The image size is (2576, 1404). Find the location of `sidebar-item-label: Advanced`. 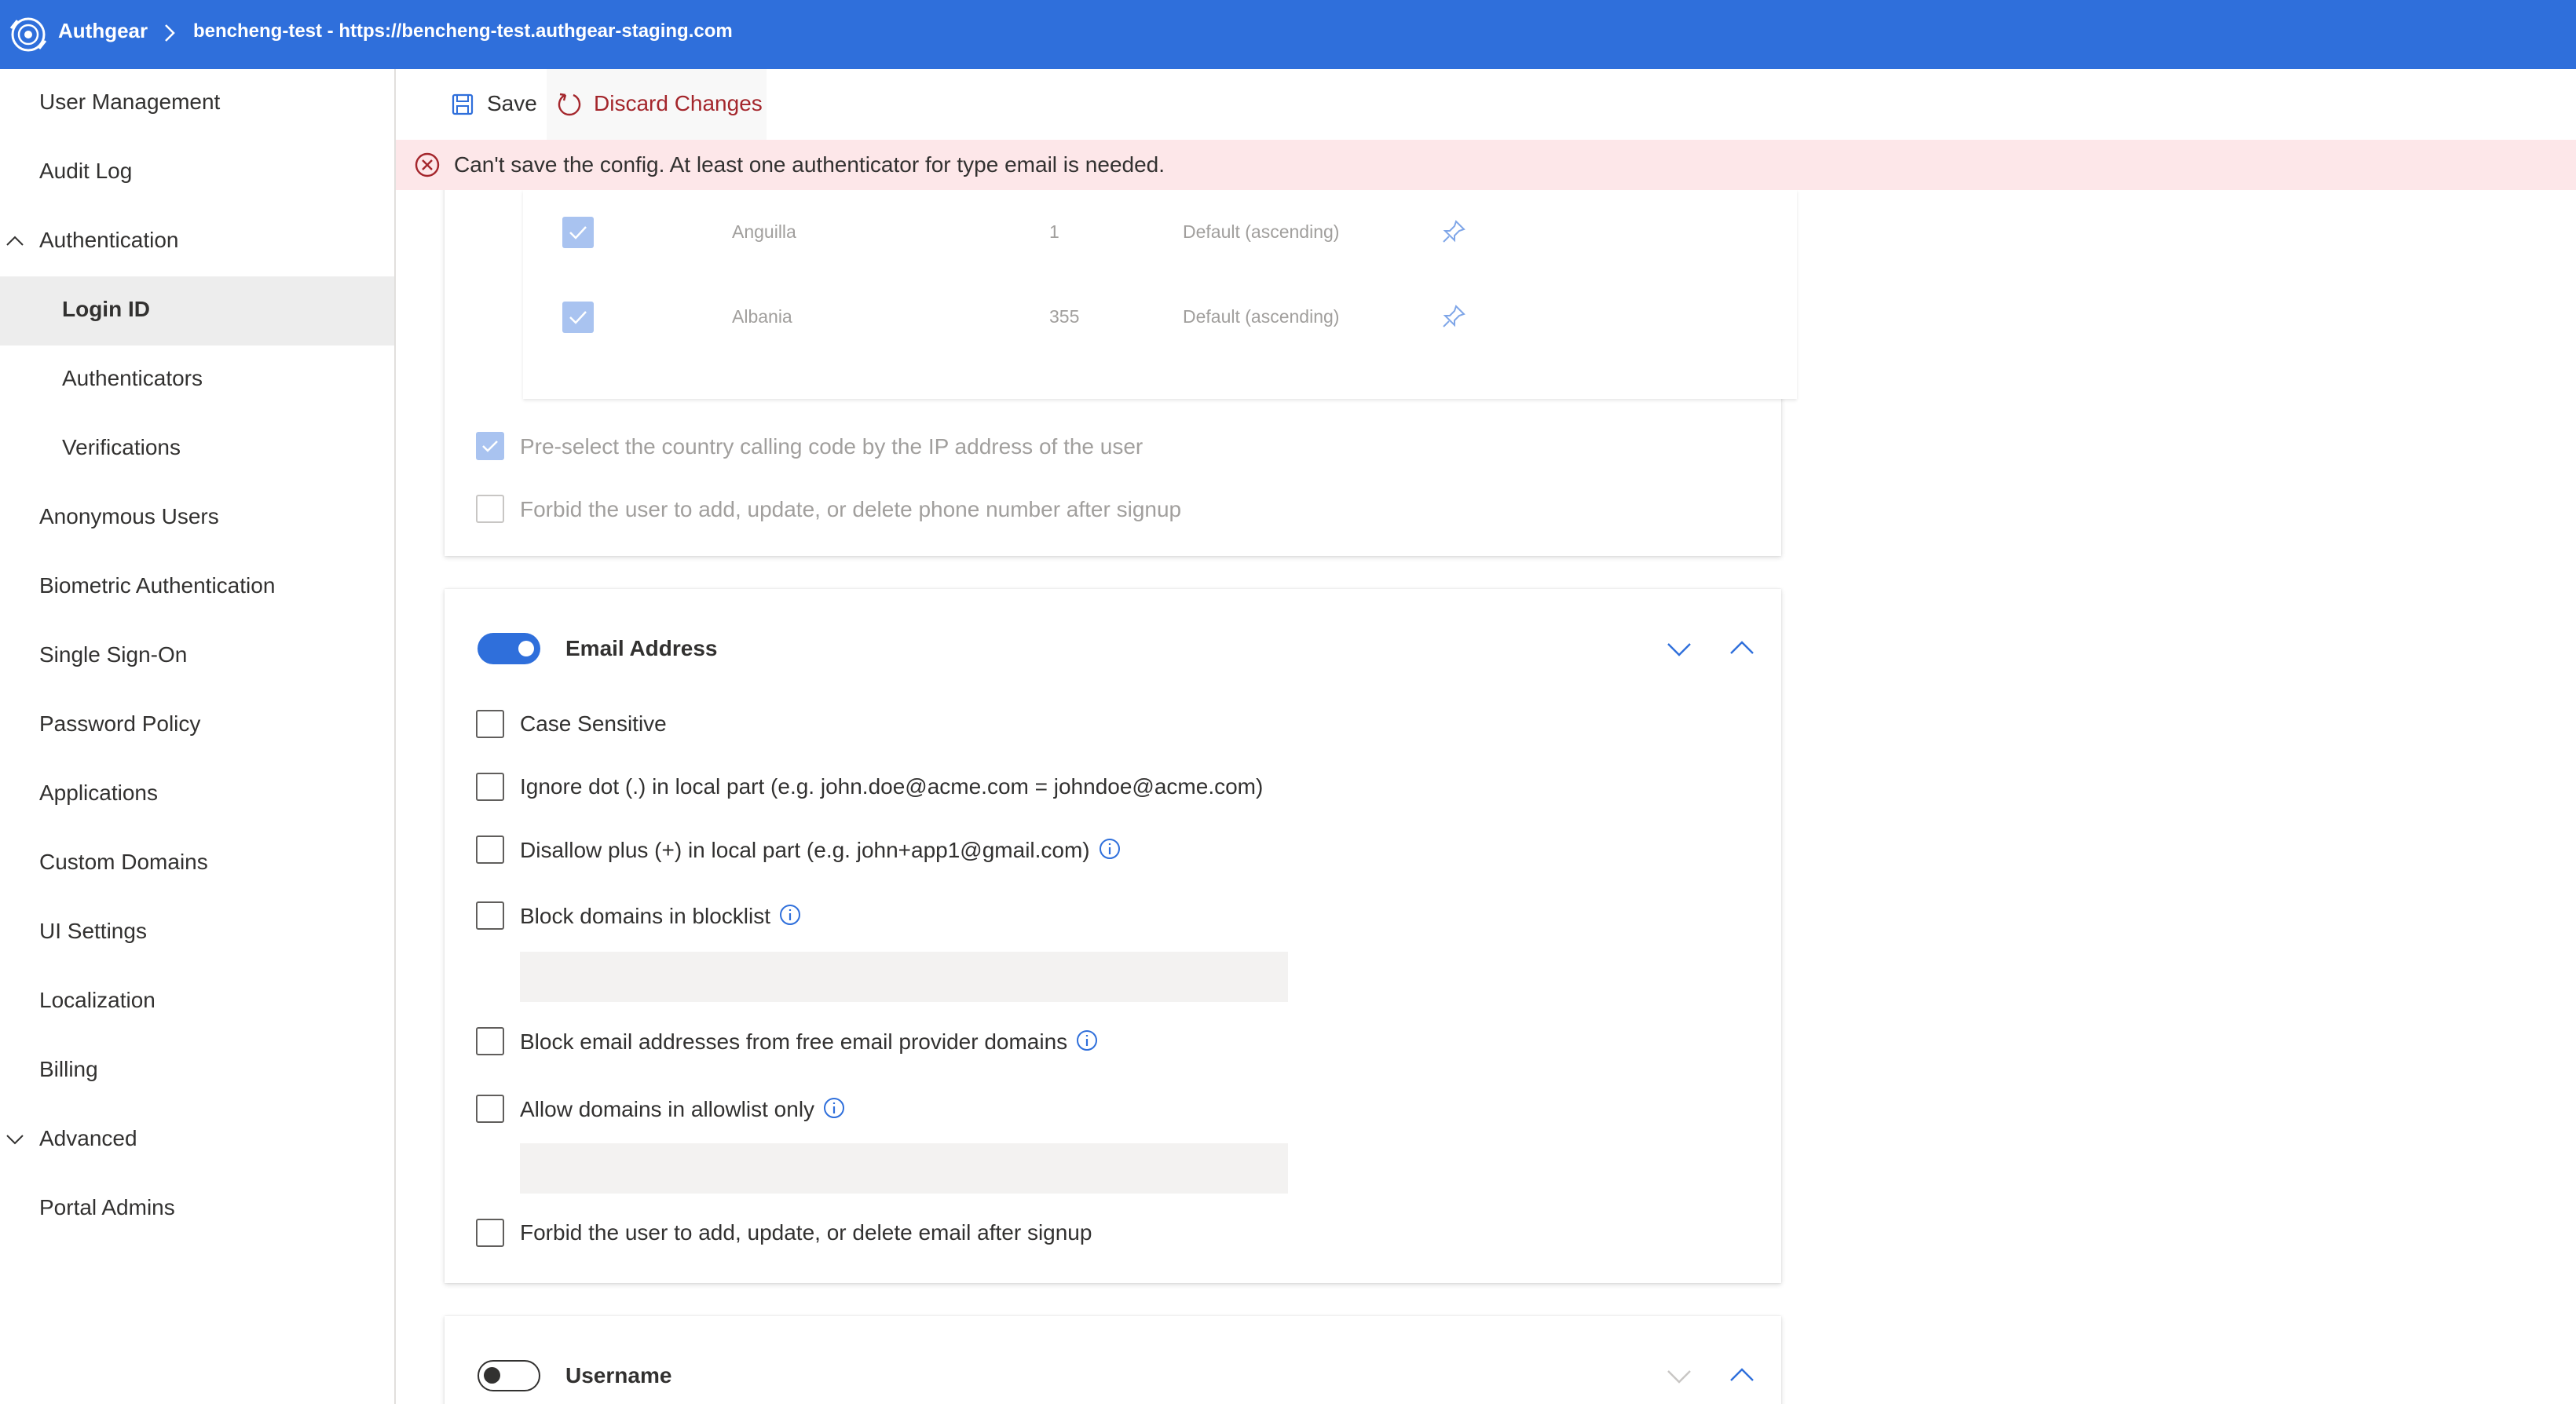

sidebar-item-label: Advanced is located at coordinates (88, 1138).